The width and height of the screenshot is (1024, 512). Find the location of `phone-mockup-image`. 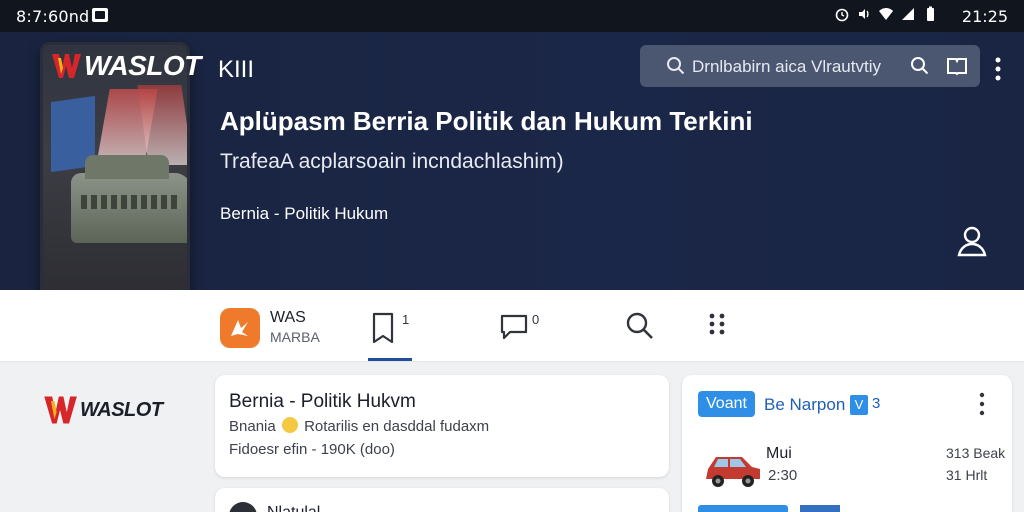

phone-mockup-image is located at coordinates (115, 181).